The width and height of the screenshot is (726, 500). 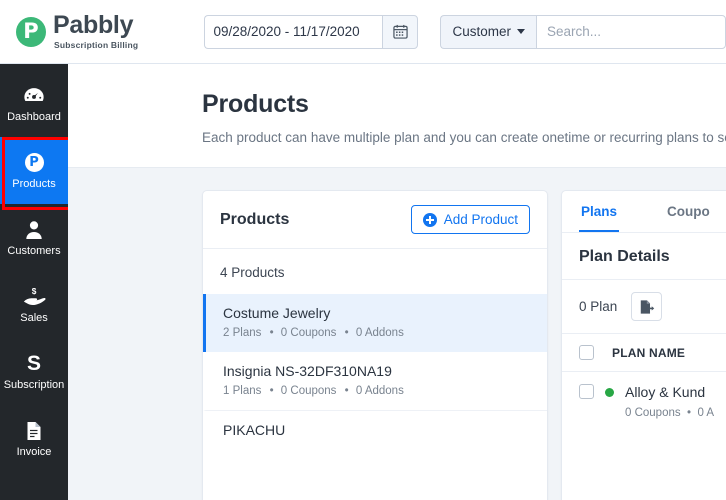 I want to click on plans-table-header: PLAN NAME, so click(x=644, y=353).